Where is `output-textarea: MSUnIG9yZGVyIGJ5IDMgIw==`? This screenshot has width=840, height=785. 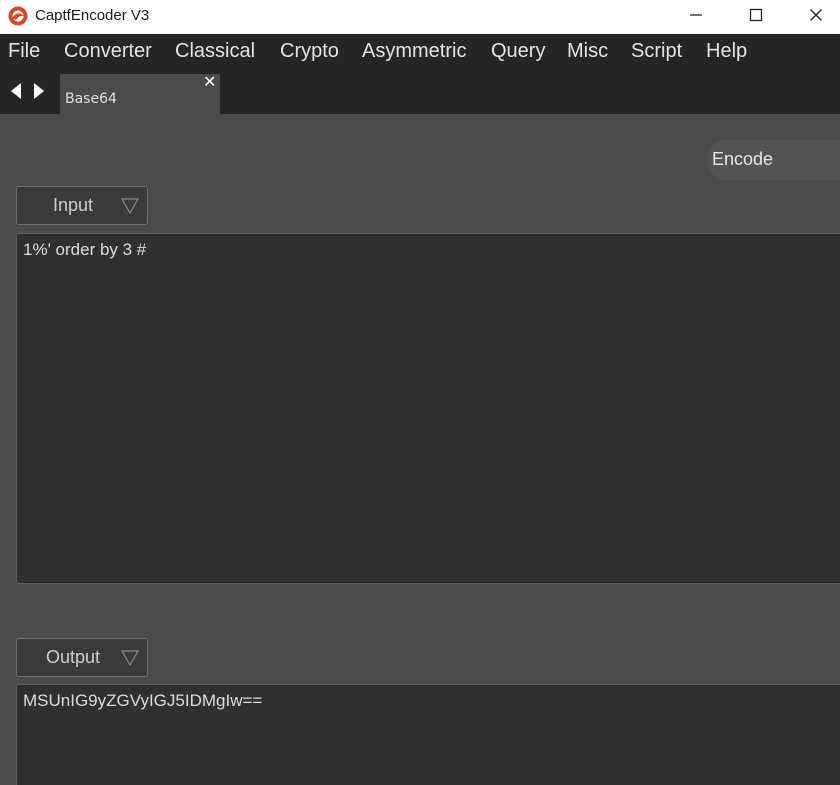 output-textarea: MSUnIG9yZGVyIGJ5IDMgIw== is located at coordinates (428, 734).